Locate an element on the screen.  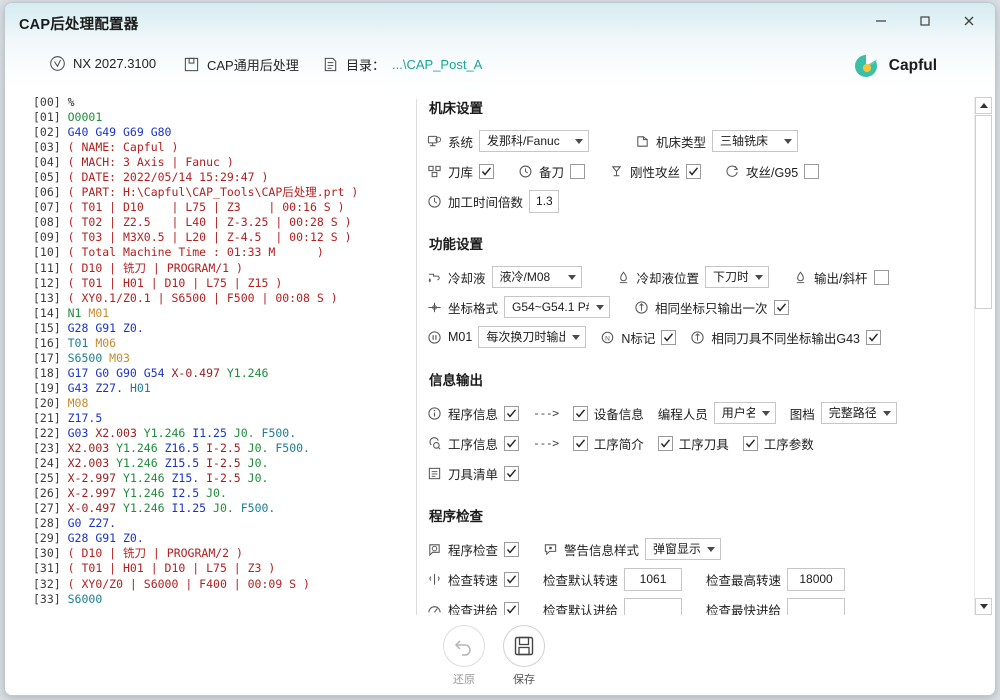
same-tool-g43-checkbox is located at coordinates (873, 337).